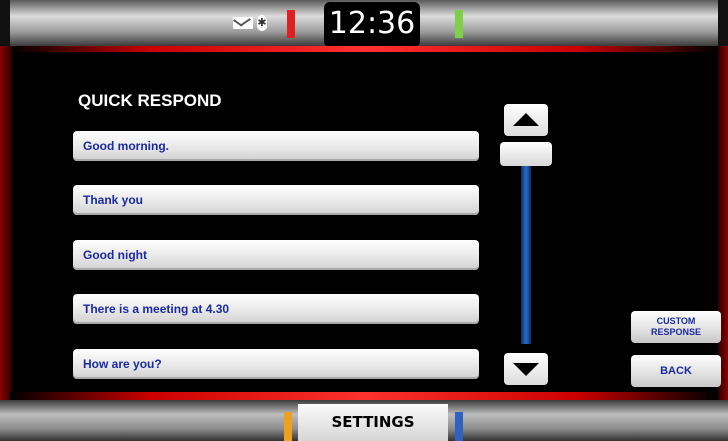 This screenshot has height=441, width=728. I want to click on clock: 12:36, so click(372, 24).